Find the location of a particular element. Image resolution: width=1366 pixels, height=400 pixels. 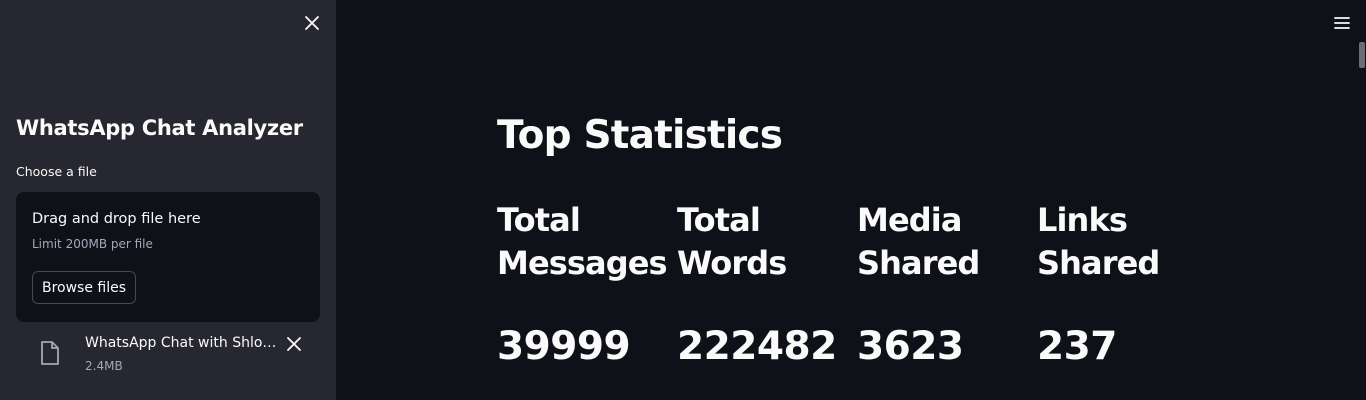

stat-total-messages: Total Messages 39999 is located at coordinates (585, 284).